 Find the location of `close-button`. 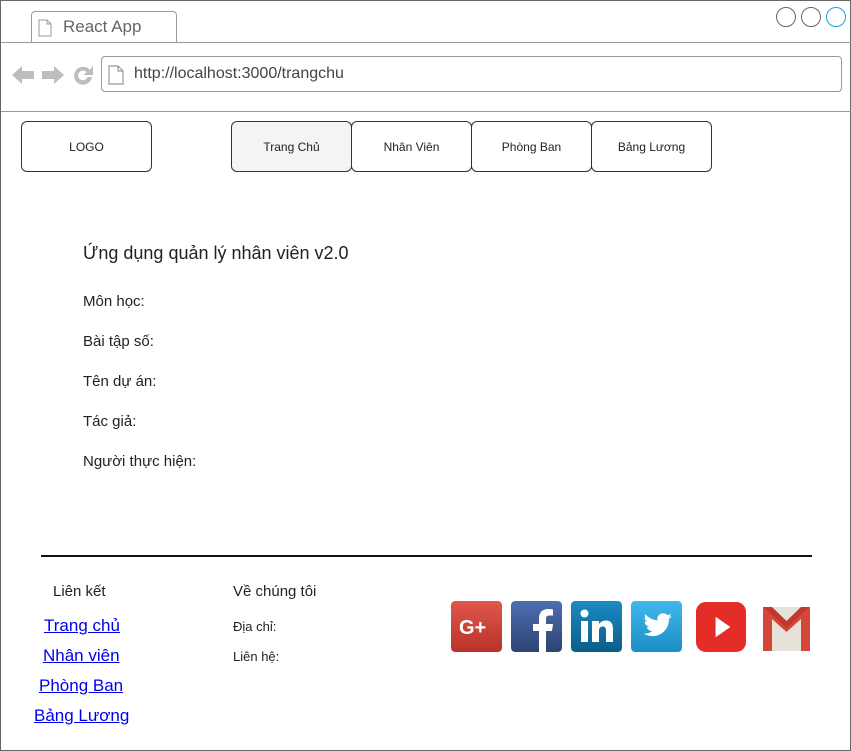

close-button is located at coordinates (836, 17).